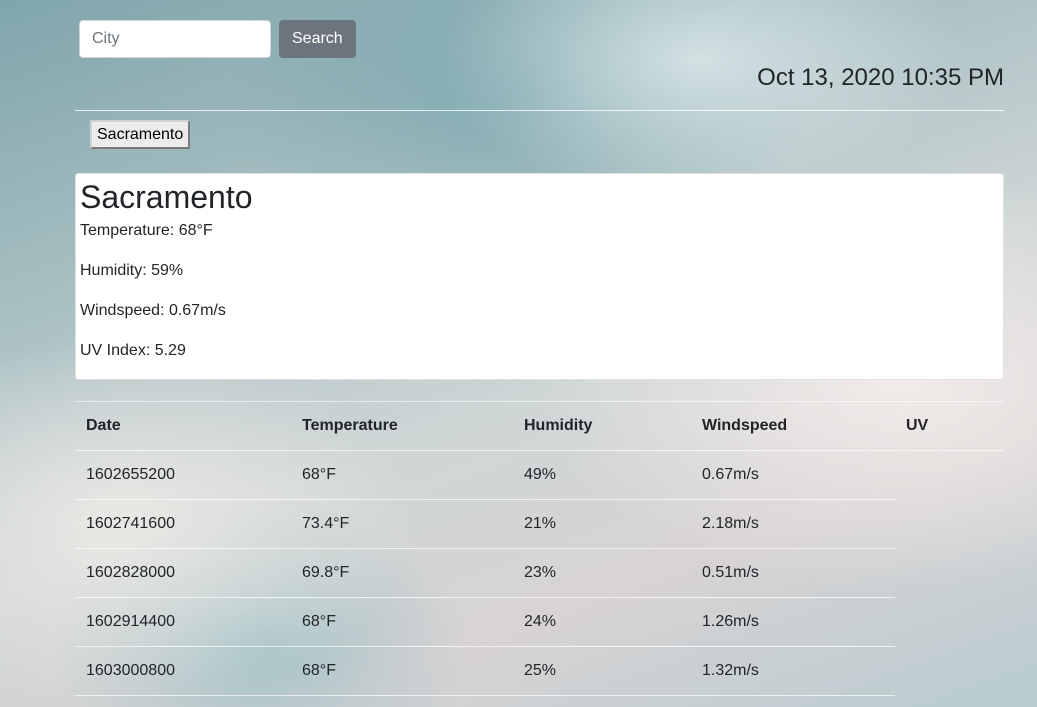  Describe the element at coordinates (166, 197) in the screenshot. I see `current-city-title: Sacramento` at that location.